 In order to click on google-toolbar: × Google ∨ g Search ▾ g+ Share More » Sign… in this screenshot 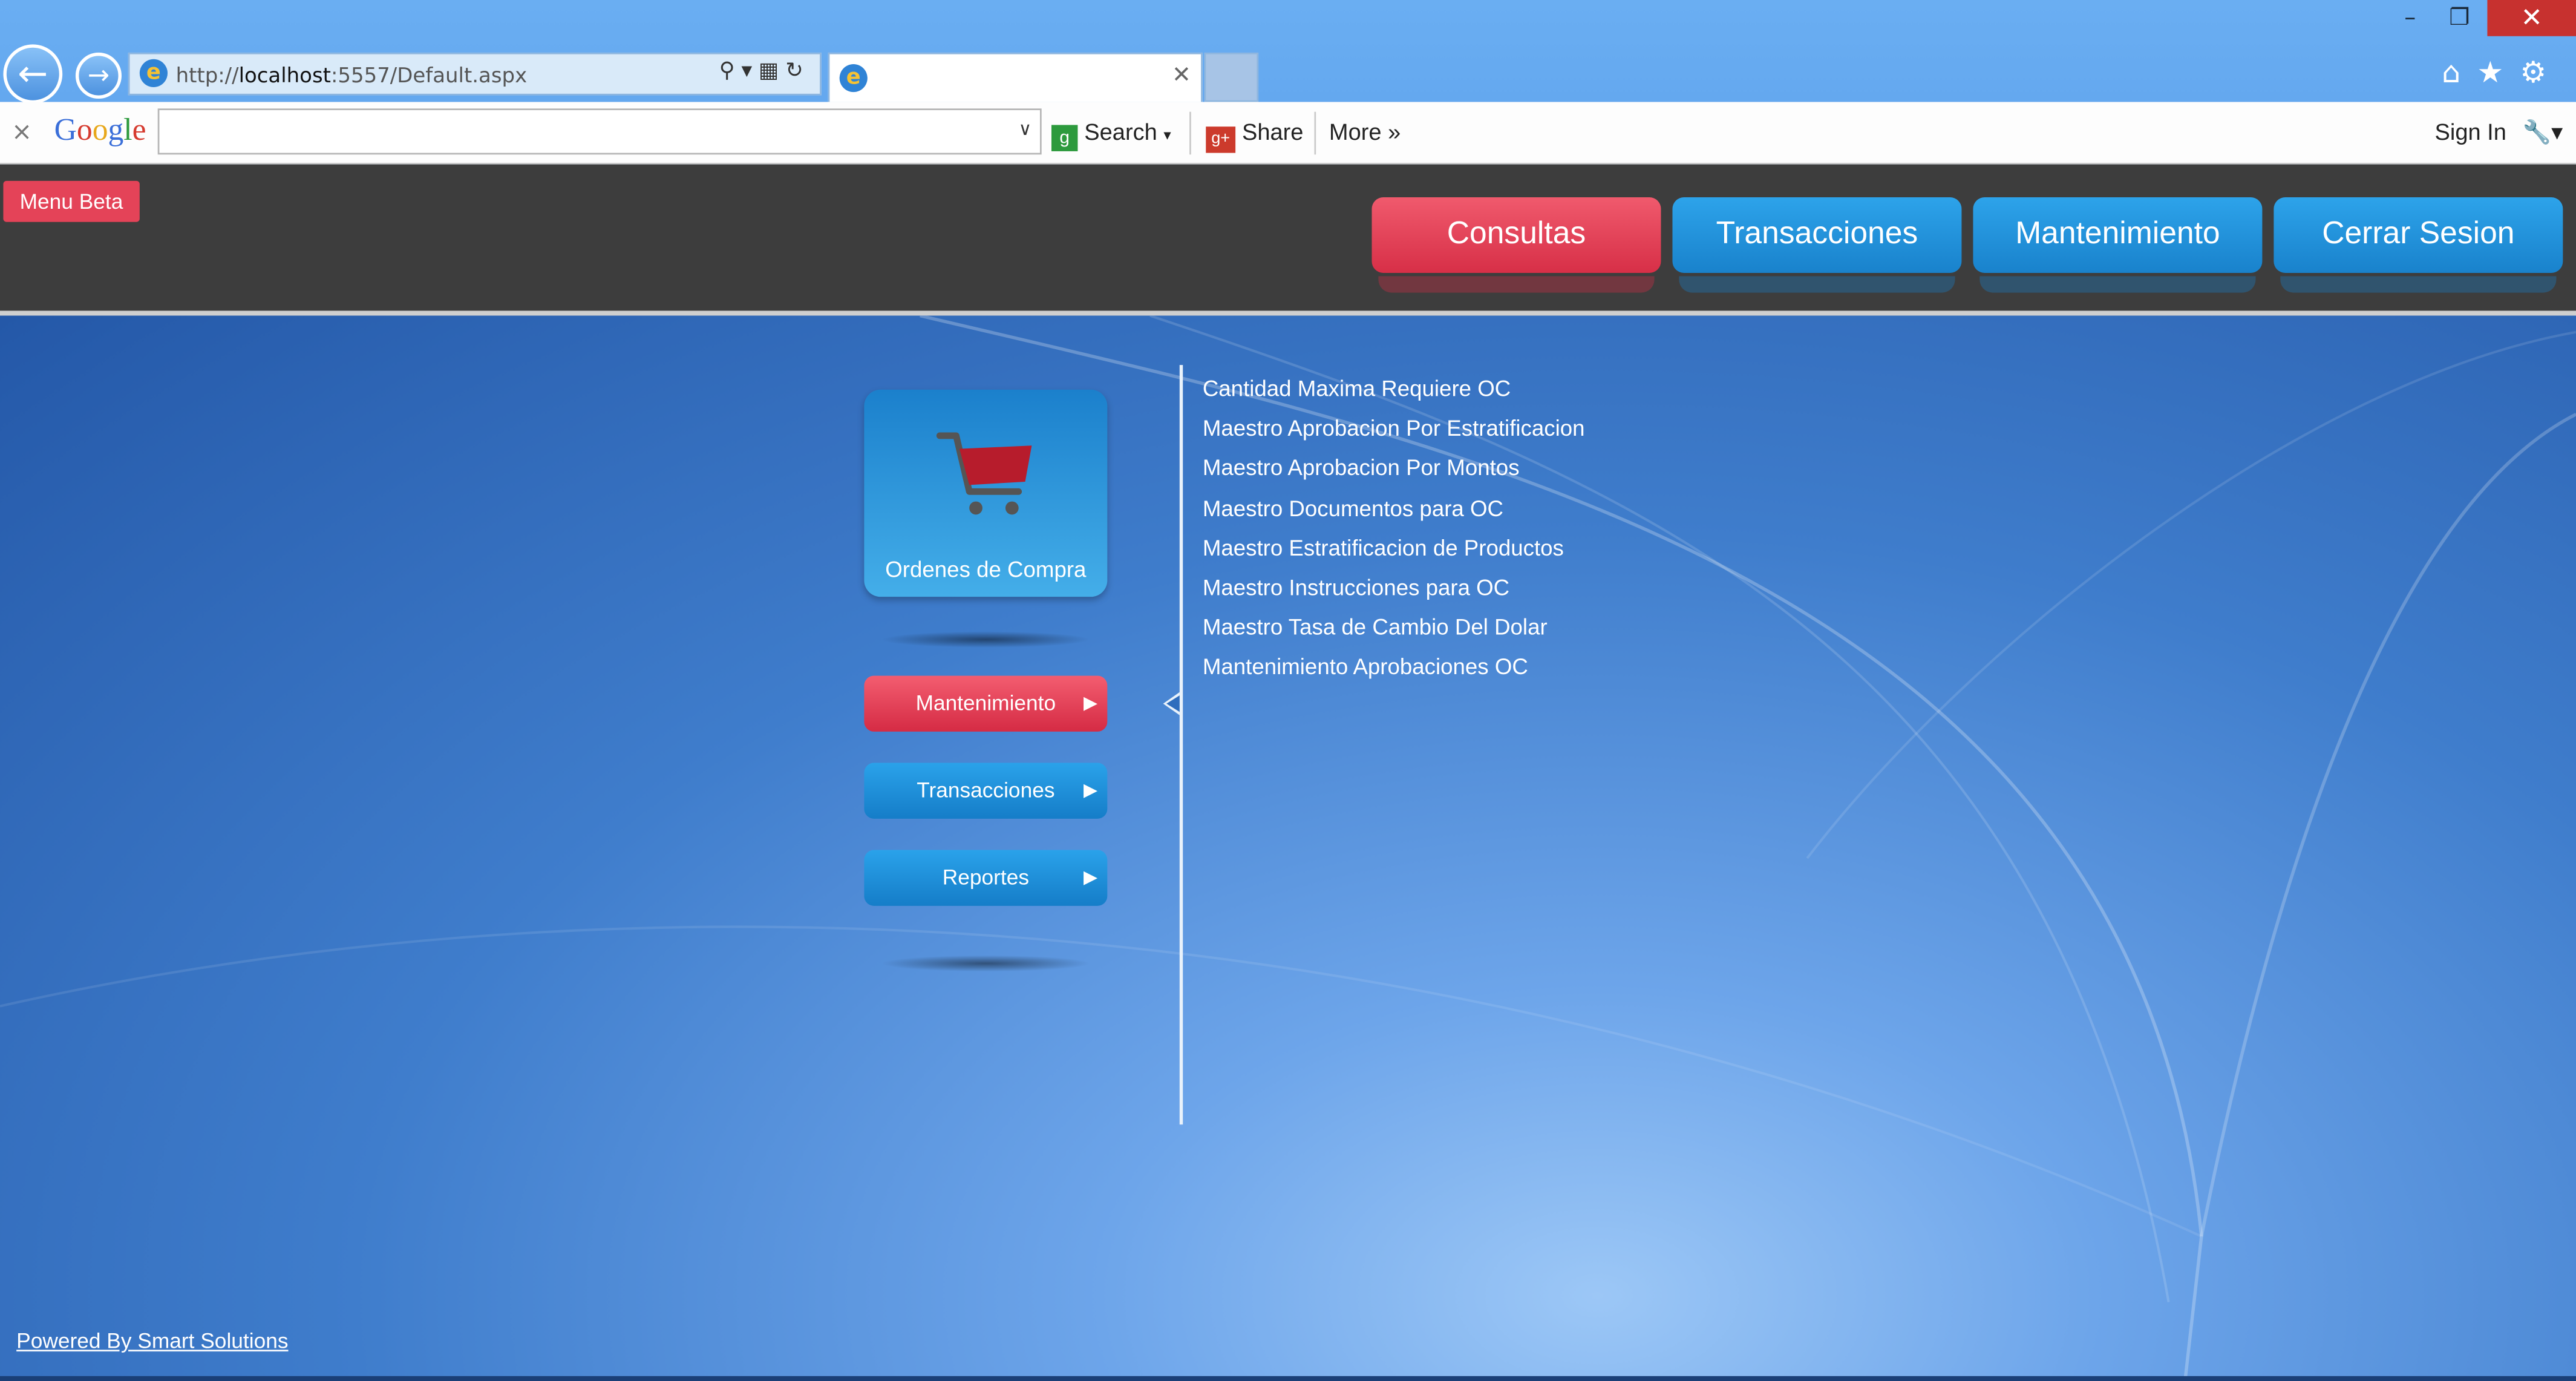, I will do `click(1288, 133)`.